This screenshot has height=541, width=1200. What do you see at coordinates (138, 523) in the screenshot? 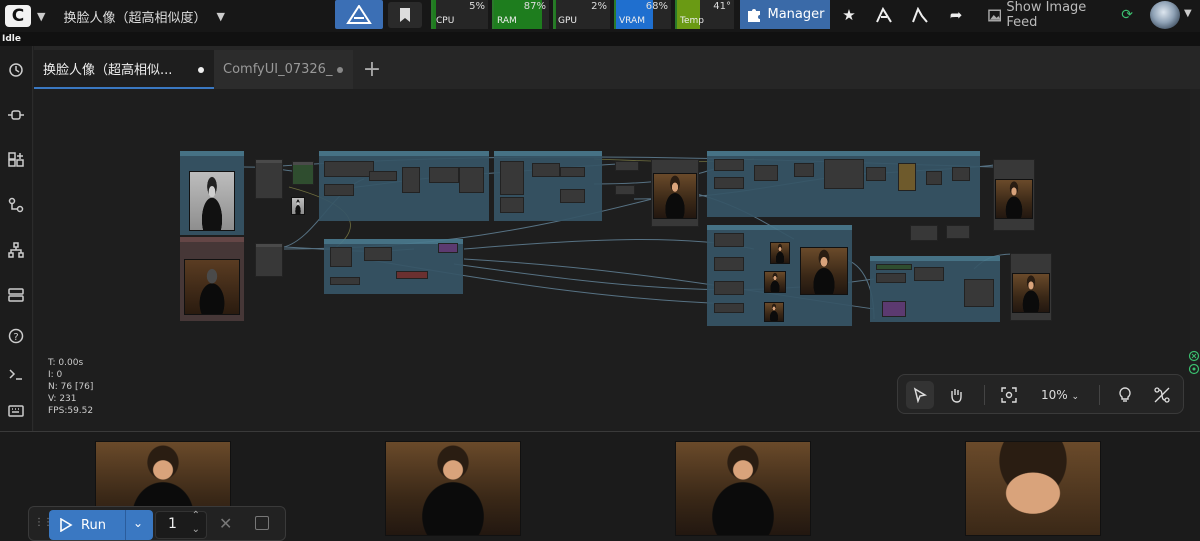
I see `run-options-chevron-icon: ⌄` at bounding box center [138, 523].